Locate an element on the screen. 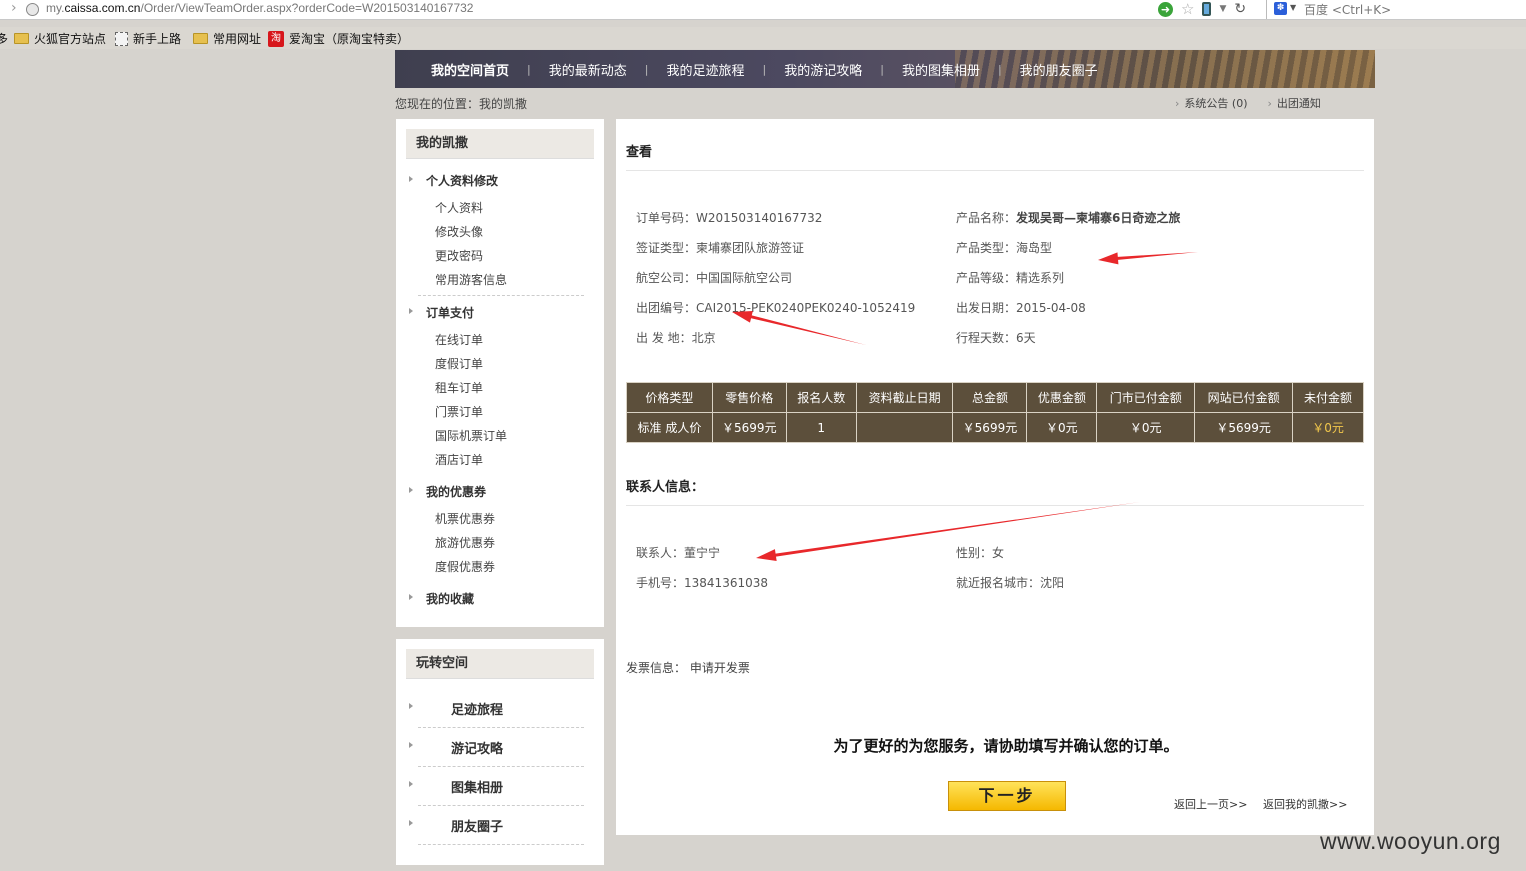 The height and width of the screenshot is (871, 1526). table-header: 资料截止日期 is located at coordinates (904, 397).